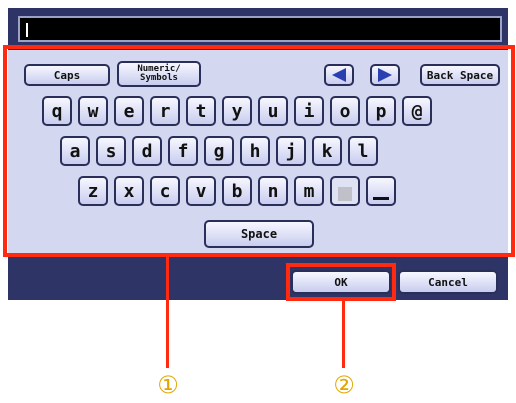 This screenshot has height=403, width=516. Describe the element at coordinates (147, 151) in the screenshot. I see `key-d: d` at that location.